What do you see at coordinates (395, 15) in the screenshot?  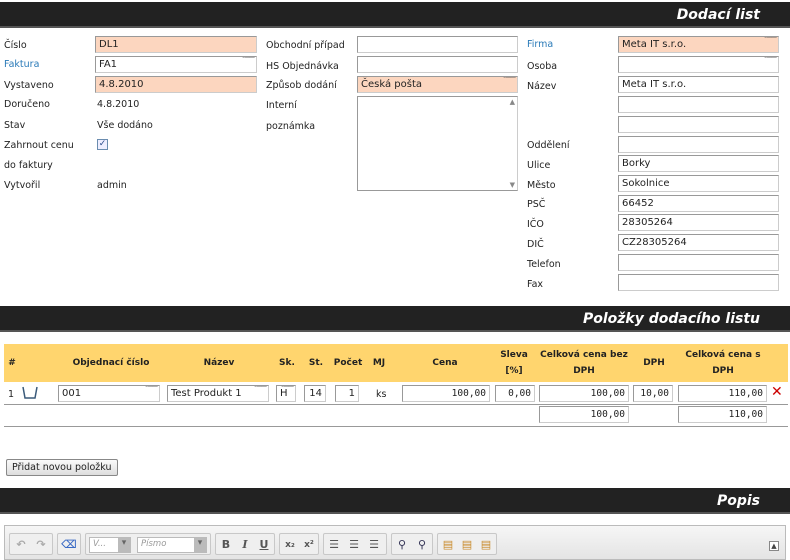 I see `section-header-delivery-note: Dodací list` at bounding box center [395, 15].